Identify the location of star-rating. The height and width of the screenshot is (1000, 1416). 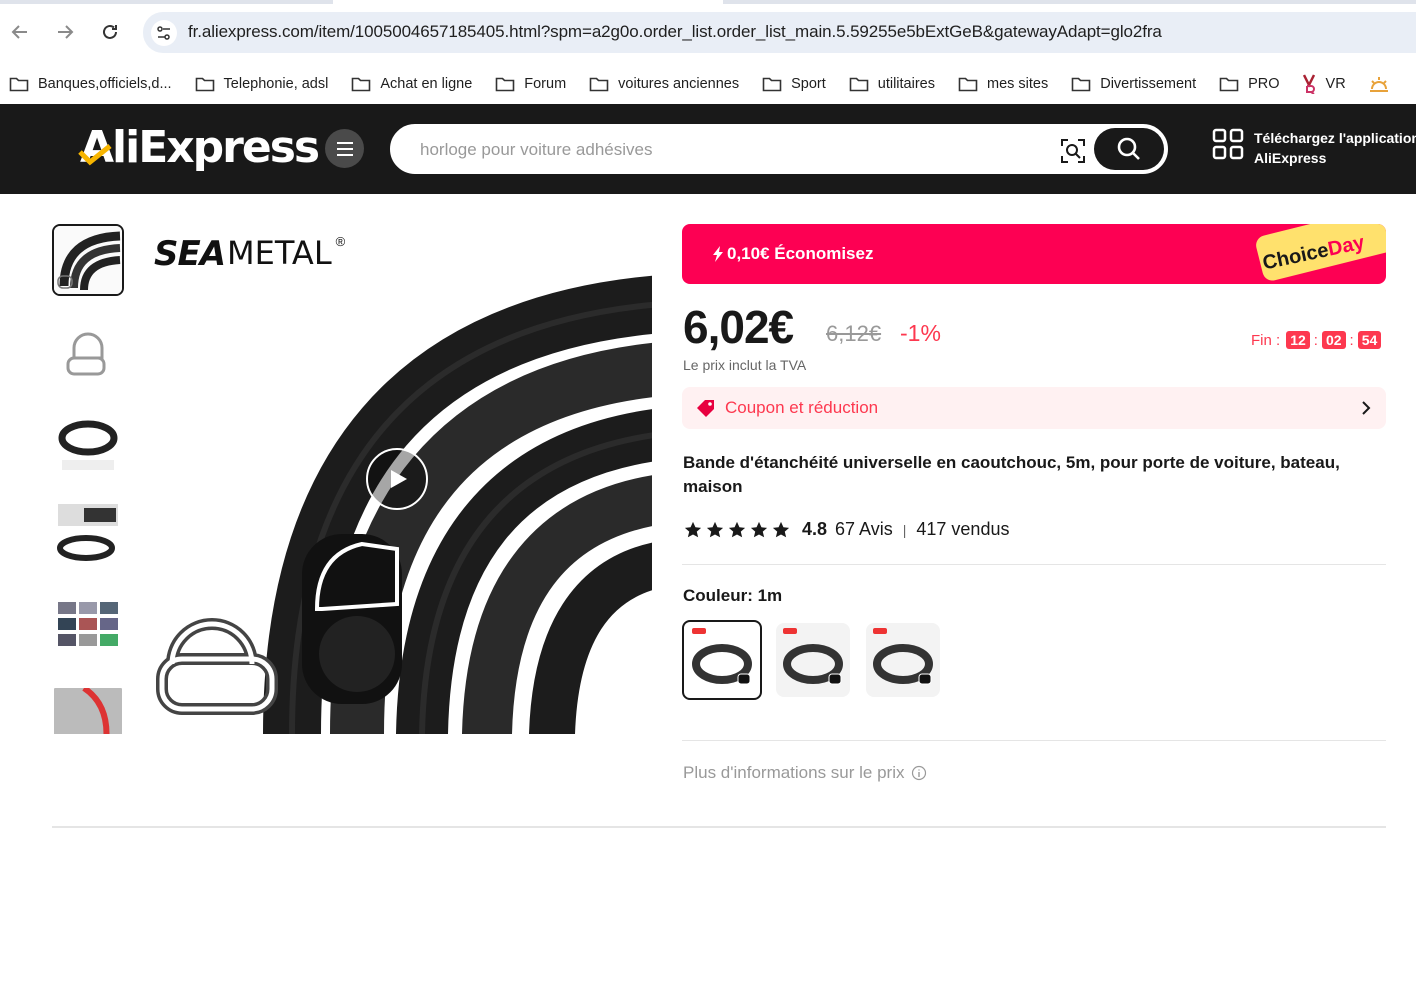
(739, 530).